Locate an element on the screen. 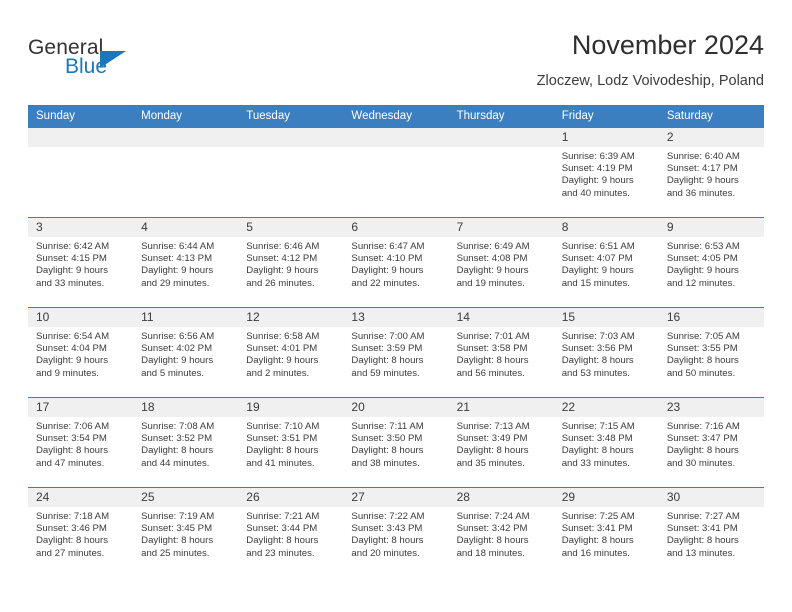 Image resolution: width=792 pixels, height=612 pixels. sunset-text: Sunset: 4:13 PM is located at coordinates (177, 259).